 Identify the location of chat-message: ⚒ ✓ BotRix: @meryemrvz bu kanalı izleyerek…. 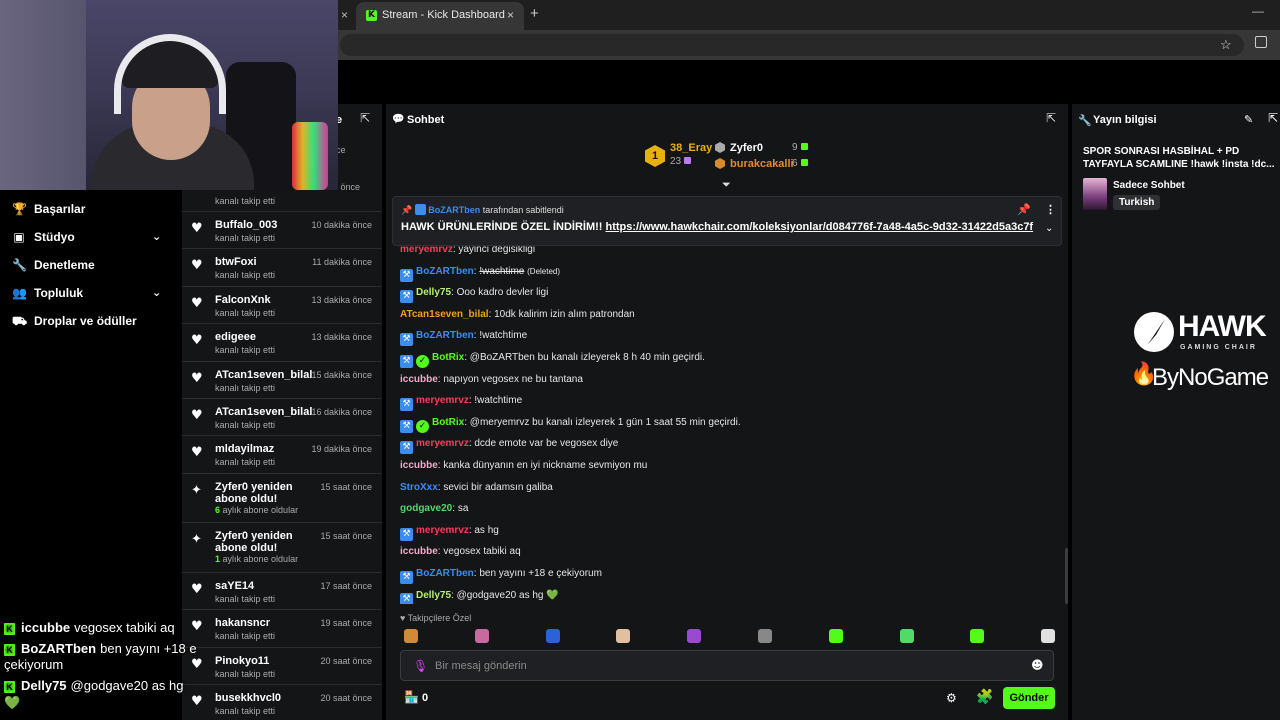
(570, 425).